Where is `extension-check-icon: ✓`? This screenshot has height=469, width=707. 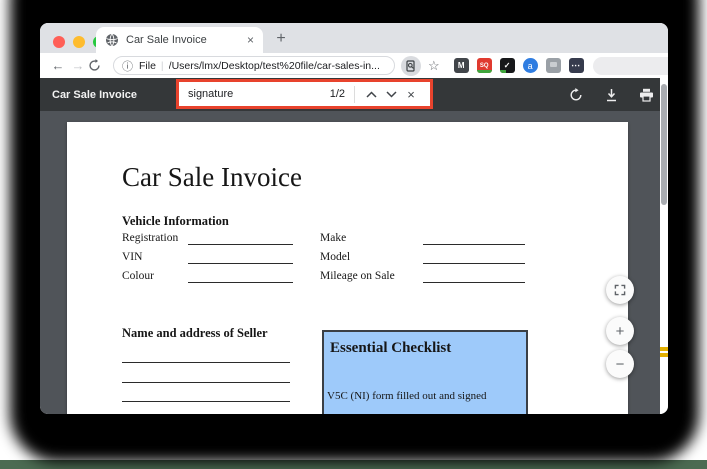
extension-check-icon: ✓ is located at coordinates (507, 65).